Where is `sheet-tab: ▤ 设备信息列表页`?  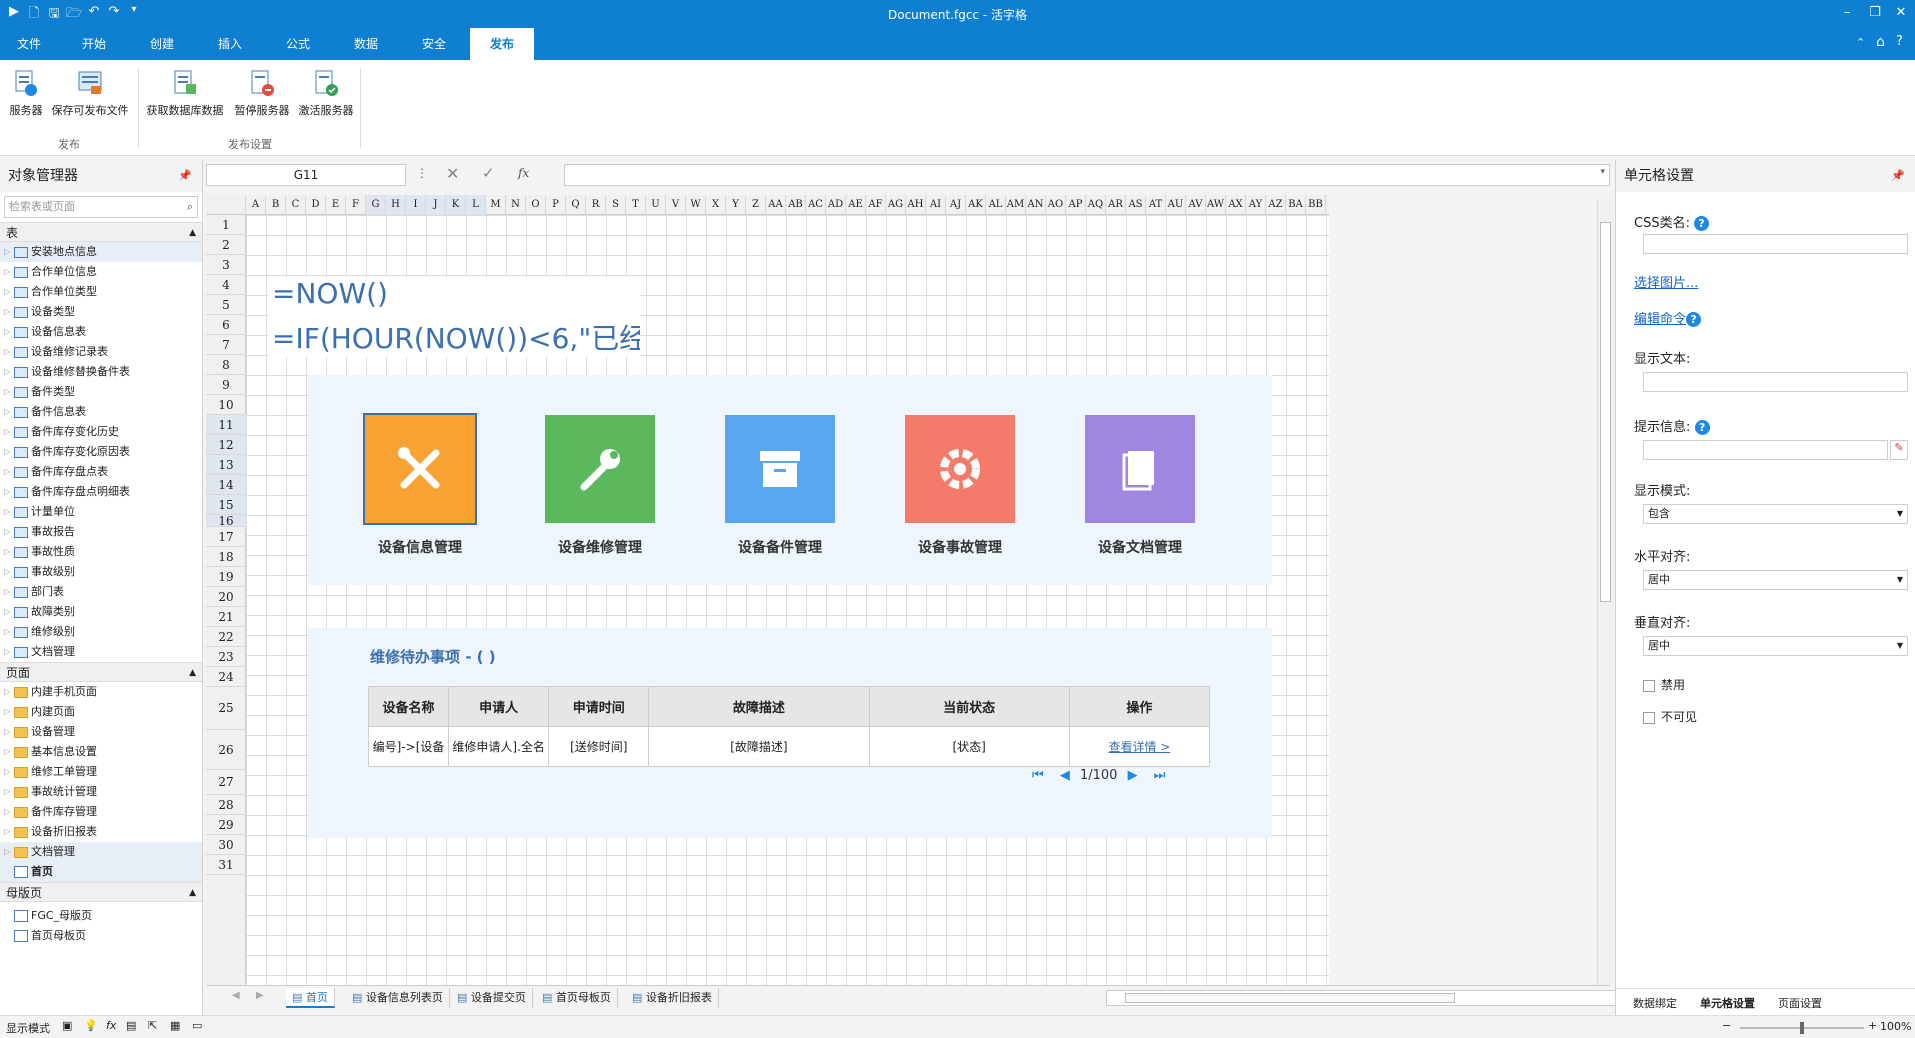
sheet-tab: ▤ 设备信息列表页 is located at coordinates (398, 998).